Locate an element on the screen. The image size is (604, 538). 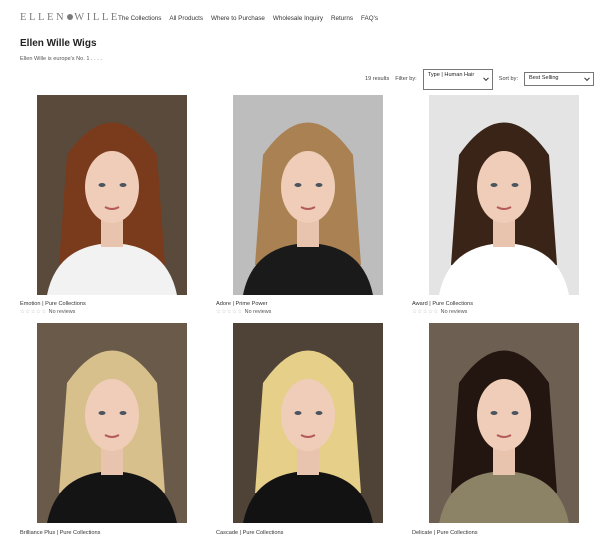
product-title: Brilliance Plus | Pure Collections is located at coordinates (60, 533).